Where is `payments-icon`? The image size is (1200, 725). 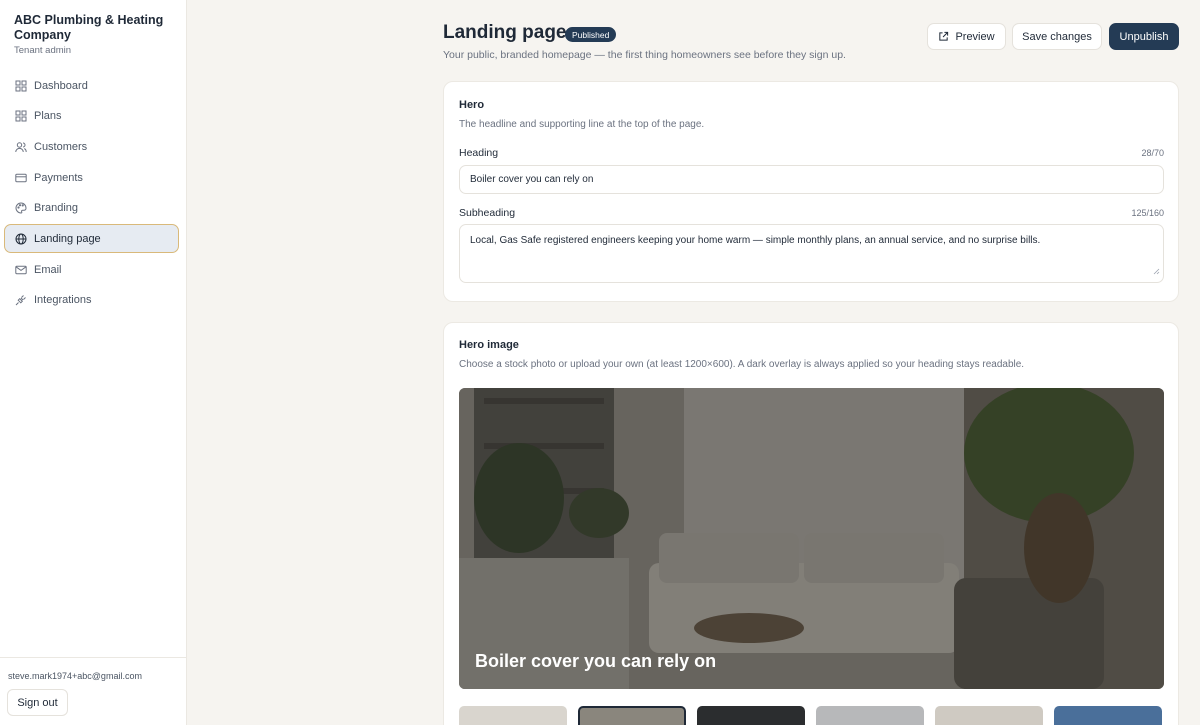 payments-icon is located at coordinates (21, 178).